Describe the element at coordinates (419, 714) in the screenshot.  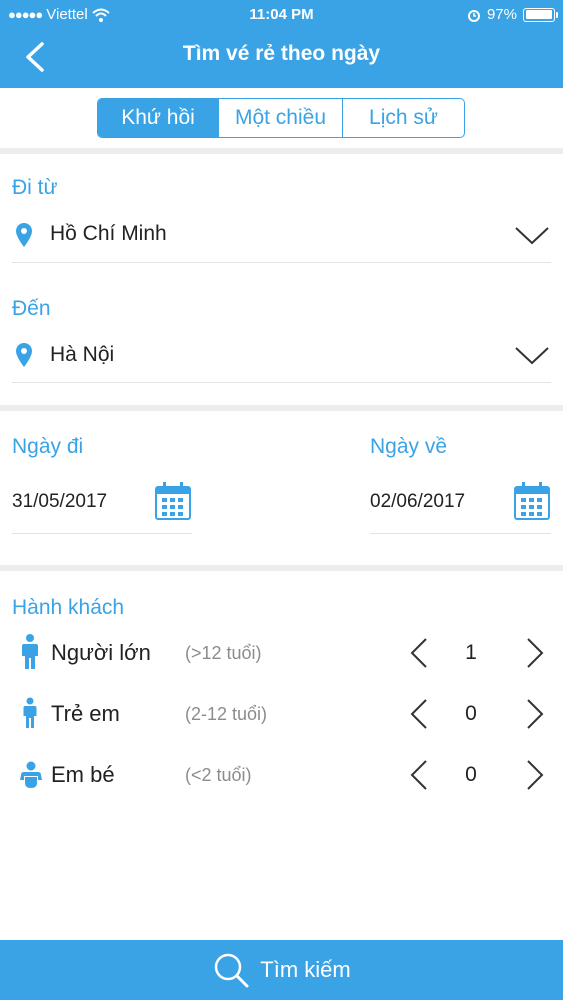
I see `child-decrement-button` at that location.